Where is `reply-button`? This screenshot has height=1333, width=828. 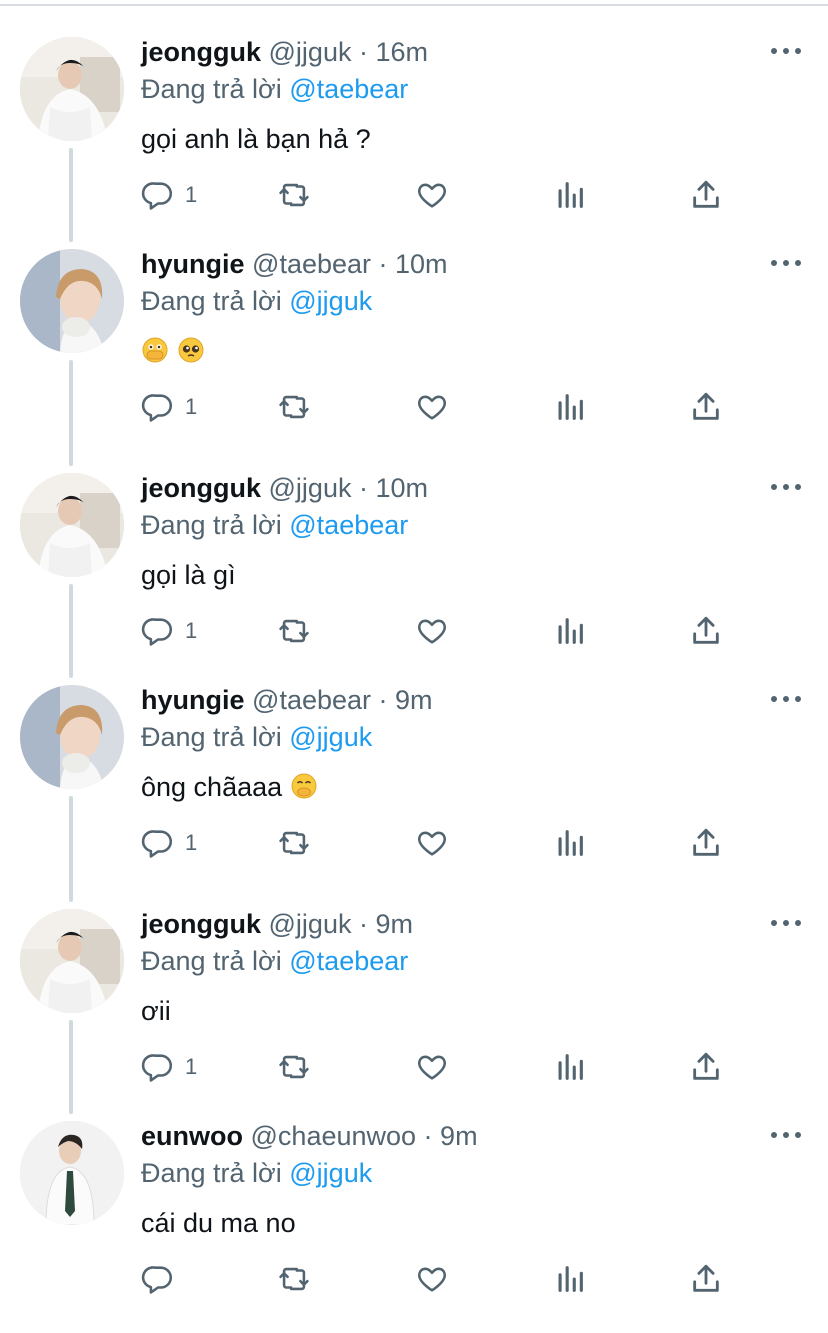 reply-button is located at coordinates (163, 1279).